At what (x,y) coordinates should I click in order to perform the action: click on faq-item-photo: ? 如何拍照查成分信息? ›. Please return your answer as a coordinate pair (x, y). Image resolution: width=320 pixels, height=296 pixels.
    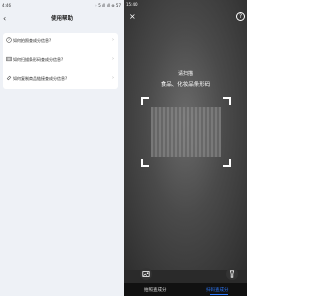
    Looking at the image, I should click on (60, 41).